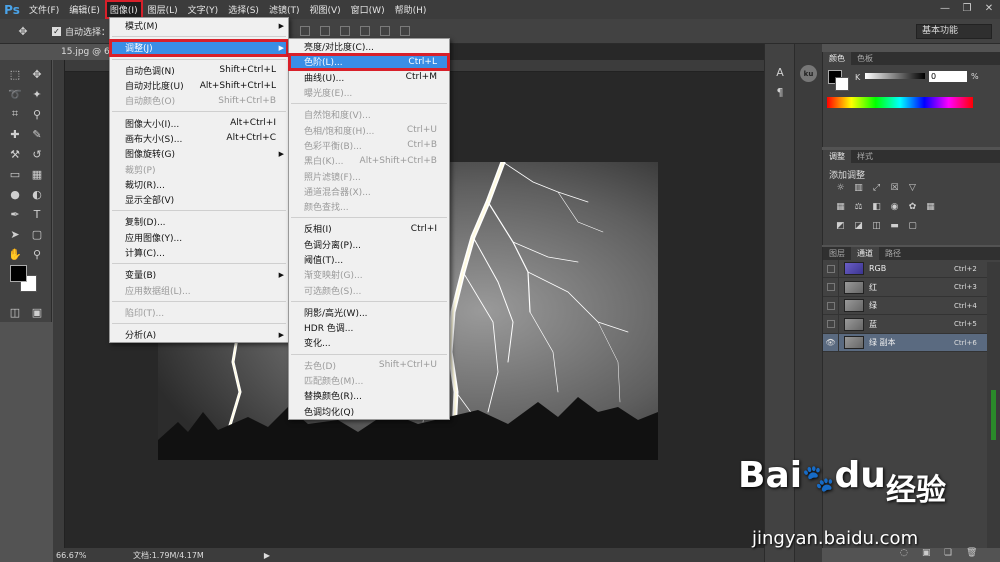 The image size is (1000, 562). Describe the element at coordinates (893, 253) in the screenshot. I see `tab-channel-panel: 路径` at that location.